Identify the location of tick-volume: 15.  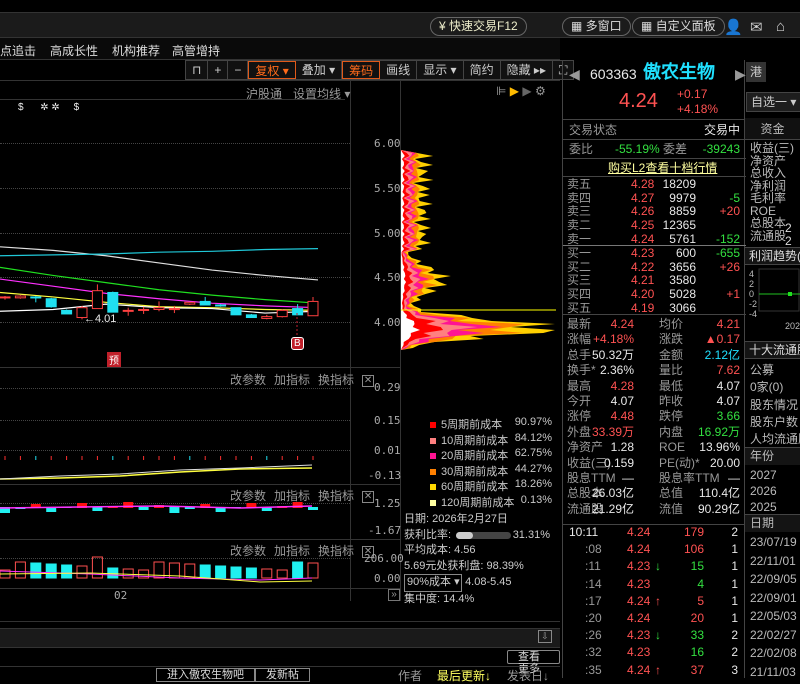
(697, 566).